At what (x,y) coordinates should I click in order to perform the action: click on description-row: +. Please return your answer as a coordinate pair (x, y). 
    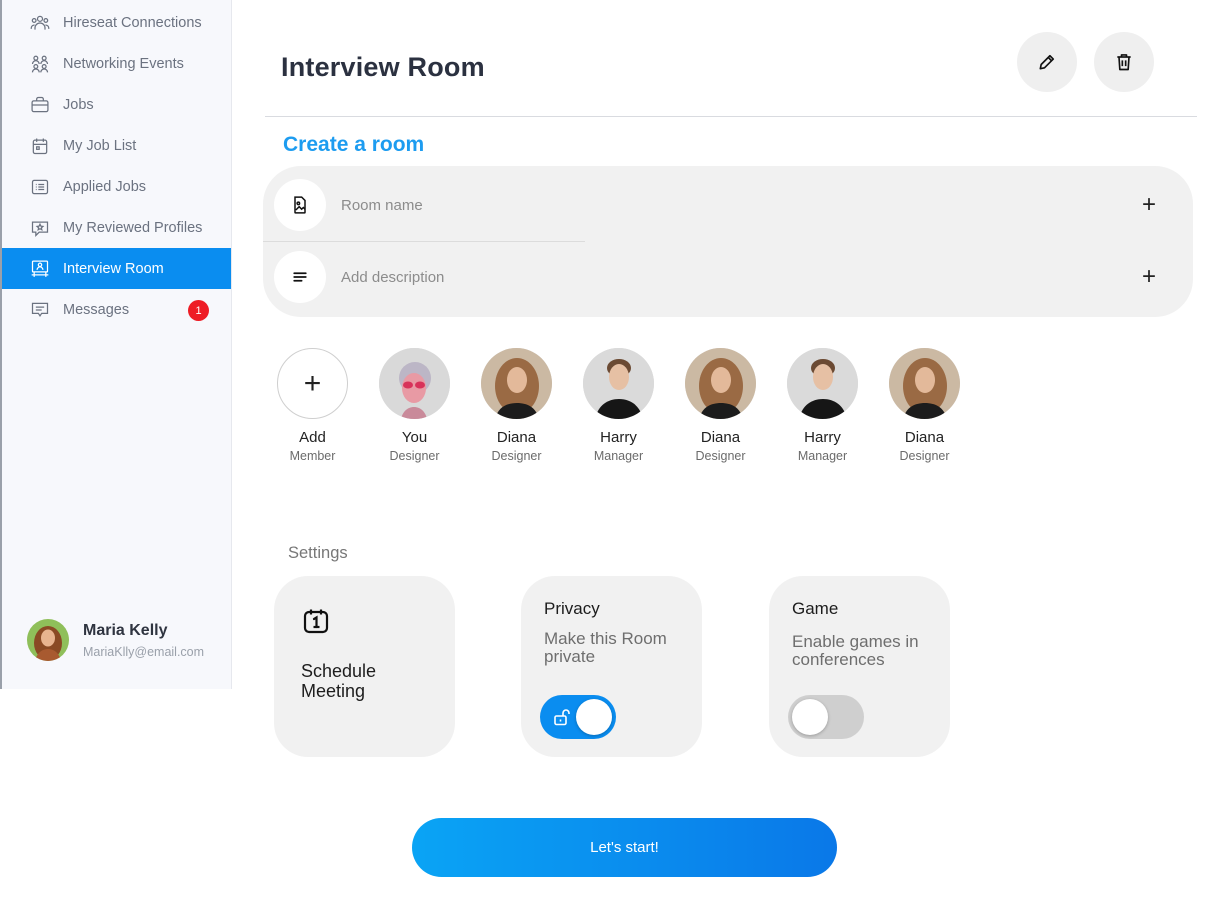
    Looking at the image, I should click on (726, 277).